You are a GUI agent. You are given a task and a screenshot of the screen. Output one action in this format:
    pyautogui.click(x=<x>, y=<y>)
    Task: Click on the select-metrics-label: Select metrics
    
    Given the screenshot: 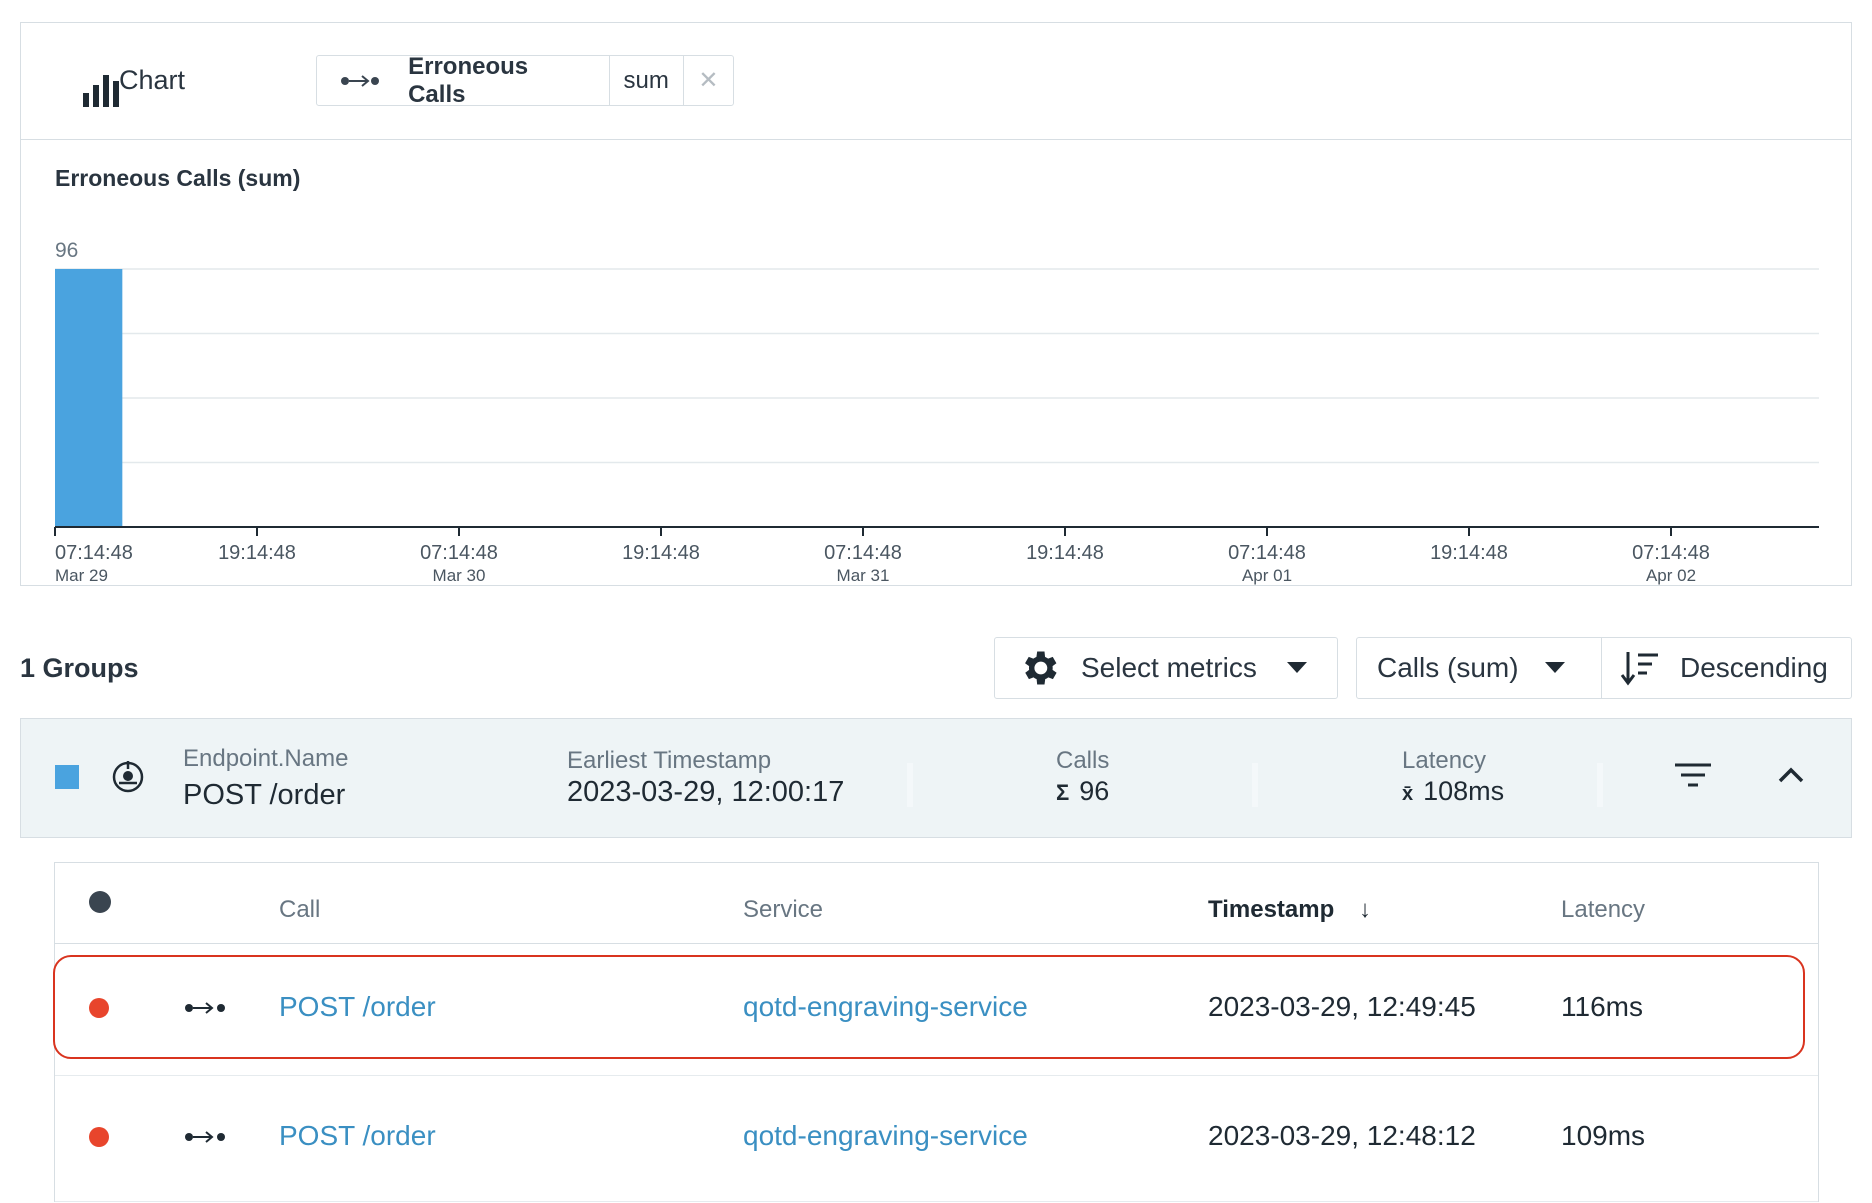 What is the action you would take?
    pyautogui.click(x=1169, y=667)
    